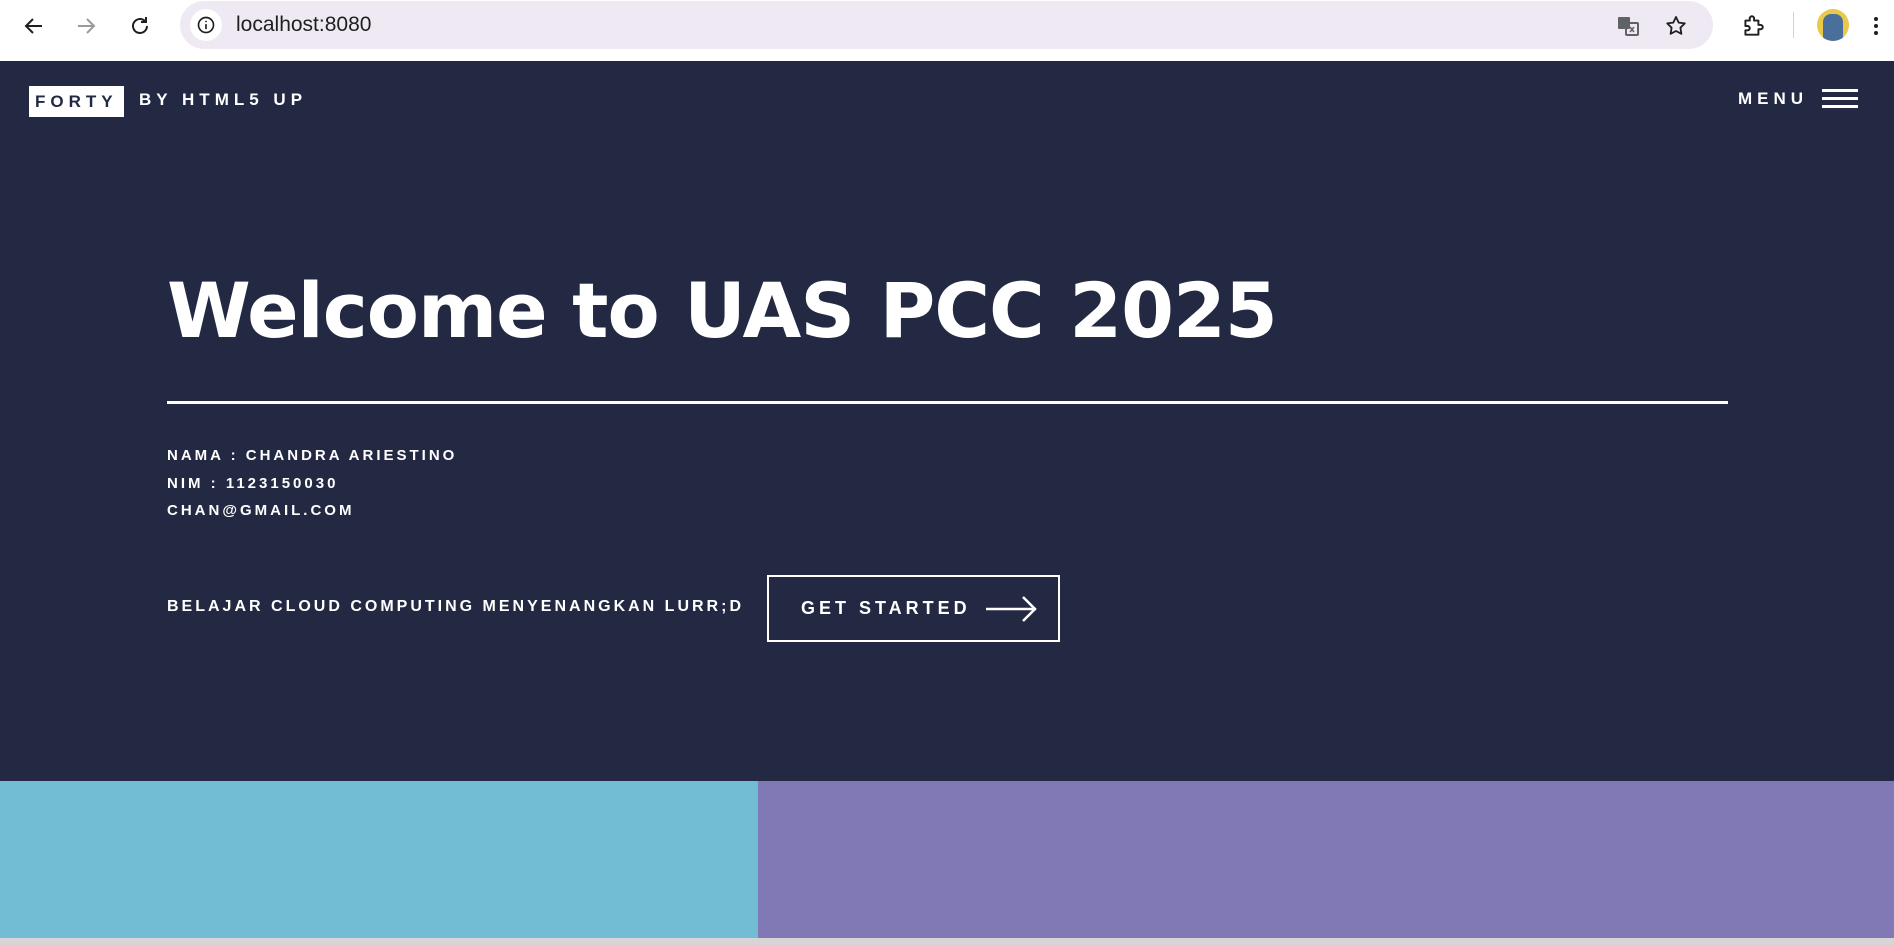  I want to click on info-name: NAMA : CHANDRA ARIESTINO, so click(312, 455).